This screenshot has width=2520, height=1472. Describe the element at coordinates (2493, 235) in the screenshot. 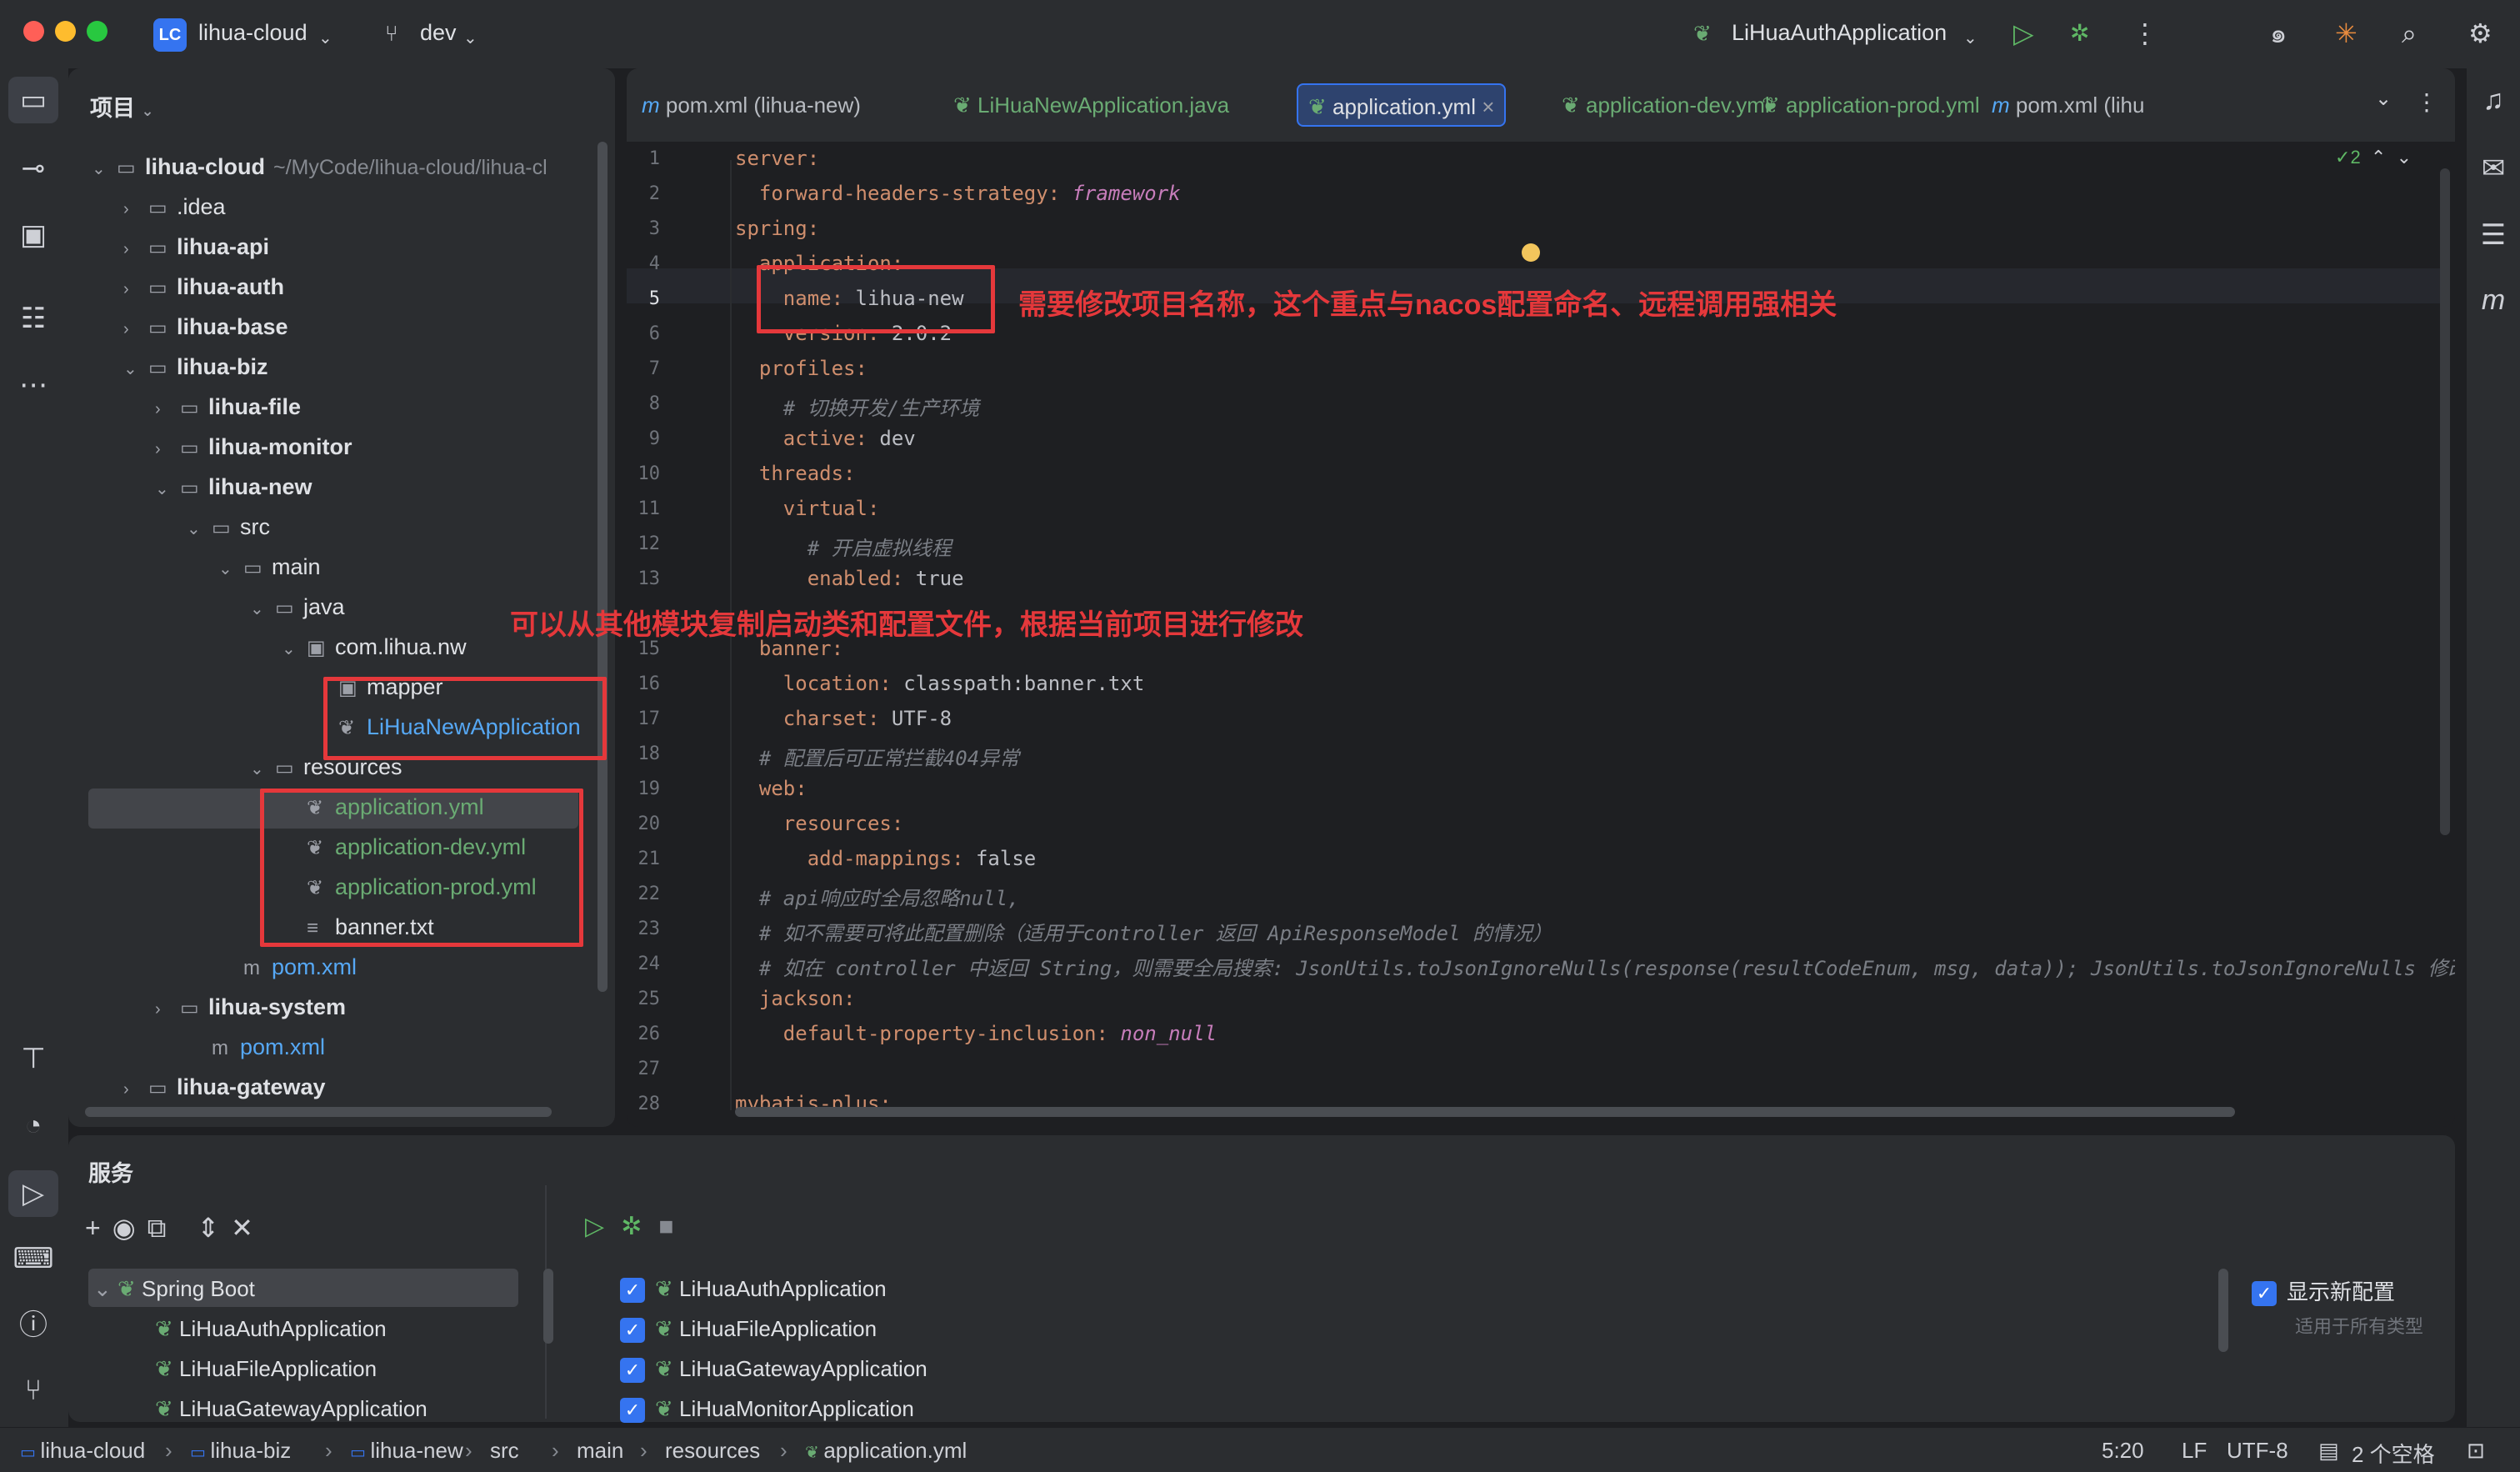

I see `database-icon: ☰` at that location.